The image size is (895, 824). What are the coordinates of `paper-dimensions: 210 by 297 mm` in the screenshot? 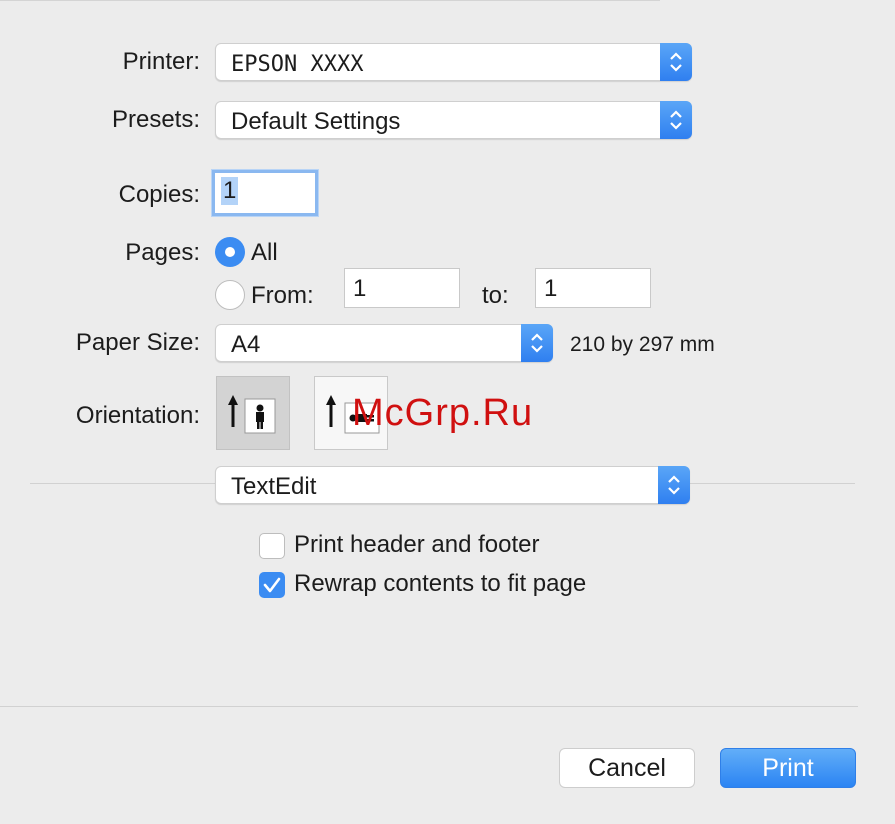 It's located at (642, 344).